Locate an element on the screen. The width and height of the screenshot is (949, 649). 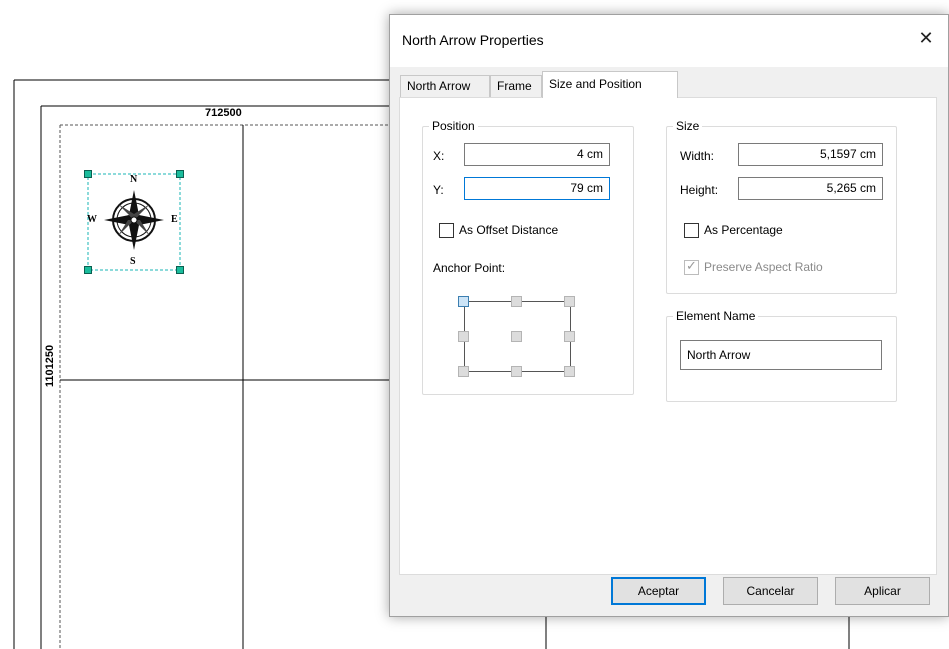
grid-coordinate-side: 1101250 is located at coordinates (50, 366).